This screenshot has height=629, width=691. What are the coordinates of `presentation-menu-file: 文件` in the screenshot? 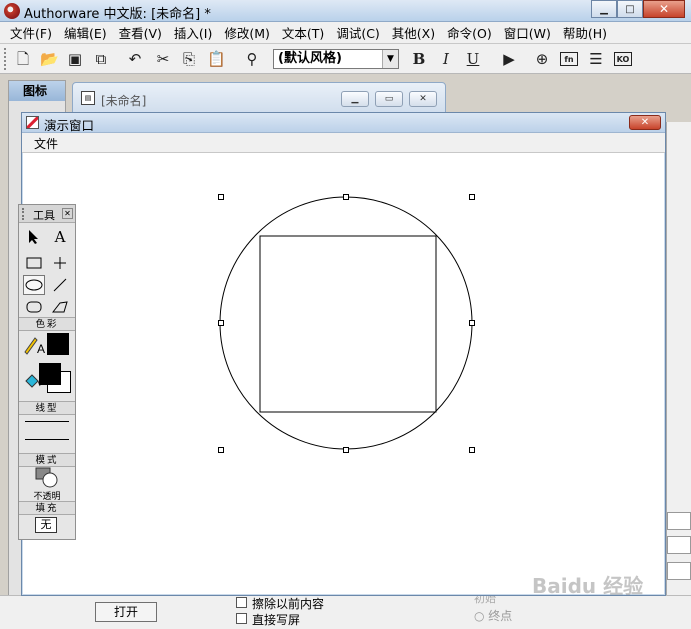 It's located at (46, 143).